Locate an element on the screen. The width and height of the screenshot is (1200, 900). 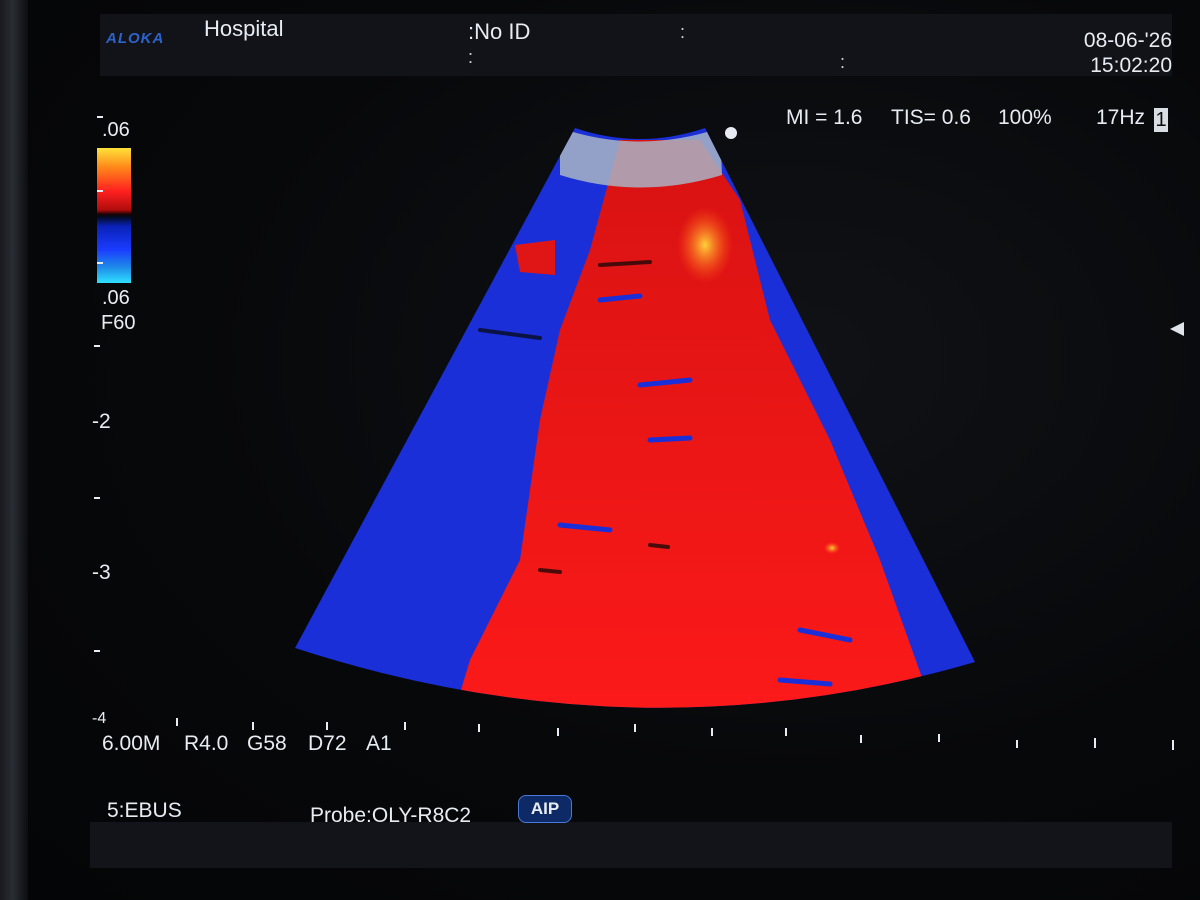
image-resolution: R4.0 is located at coordinates (206, 743).